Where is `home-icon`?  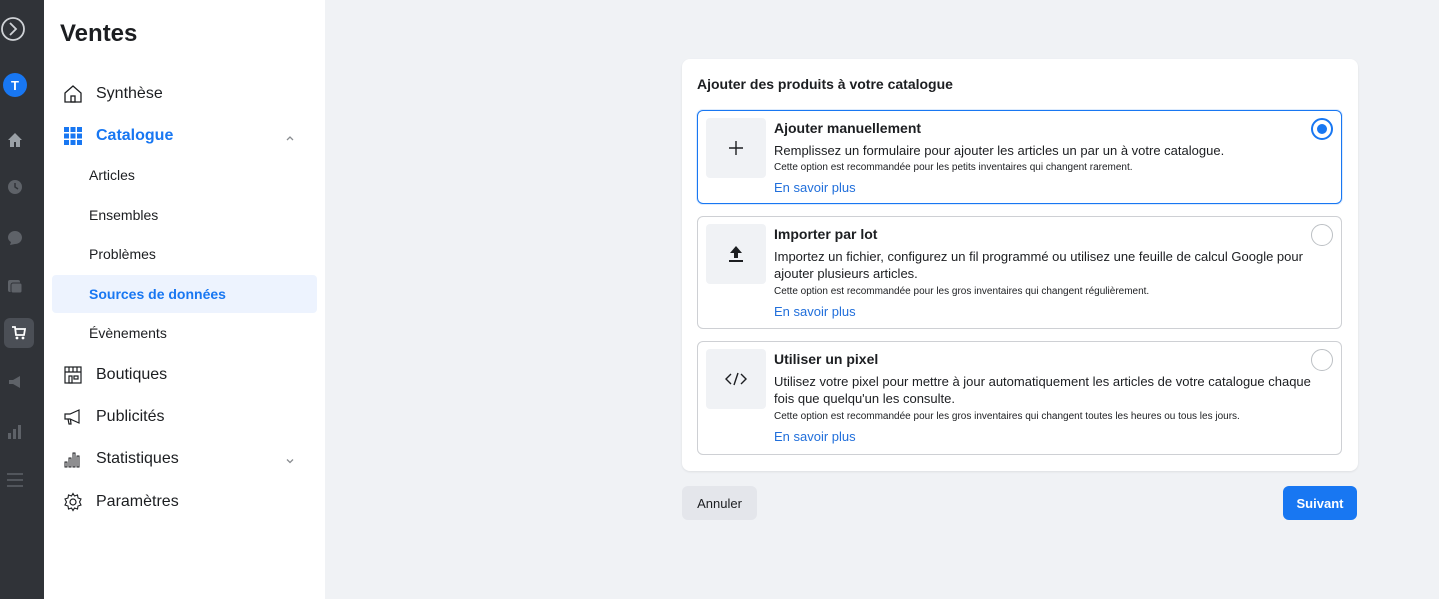 home-icon is located at coordinates (15, 140).